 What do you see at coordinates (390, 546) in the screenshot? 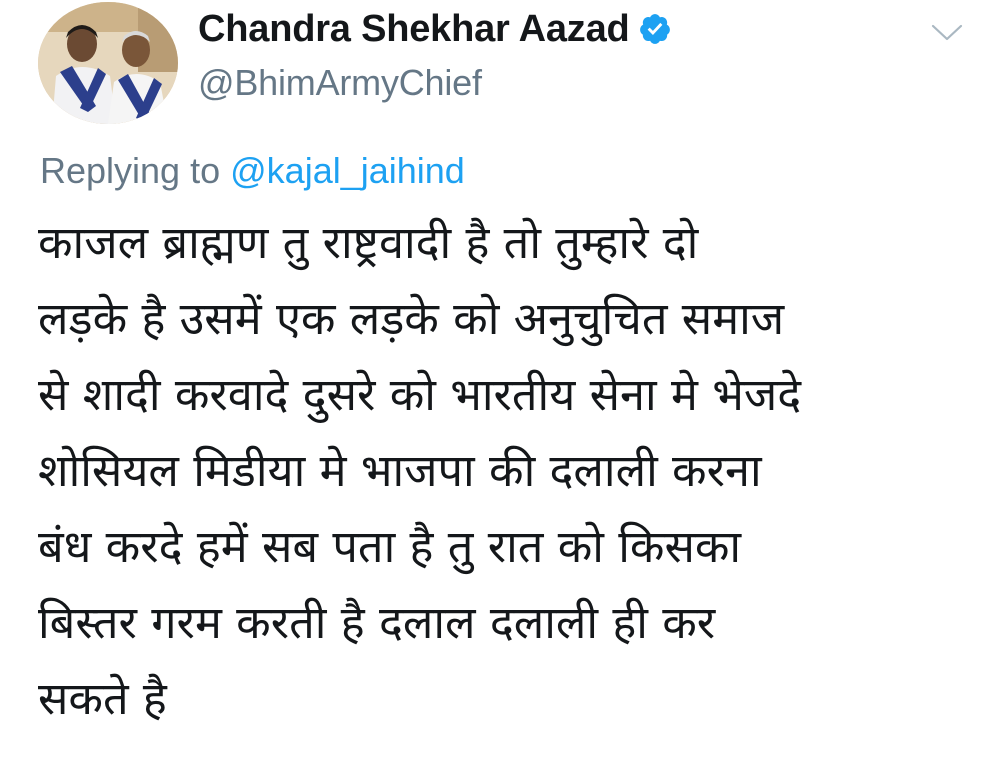
I see `tweet-text-line: बंध करदे हमें सब पता है तु रात को किसका` at bounding box center [390, 546].